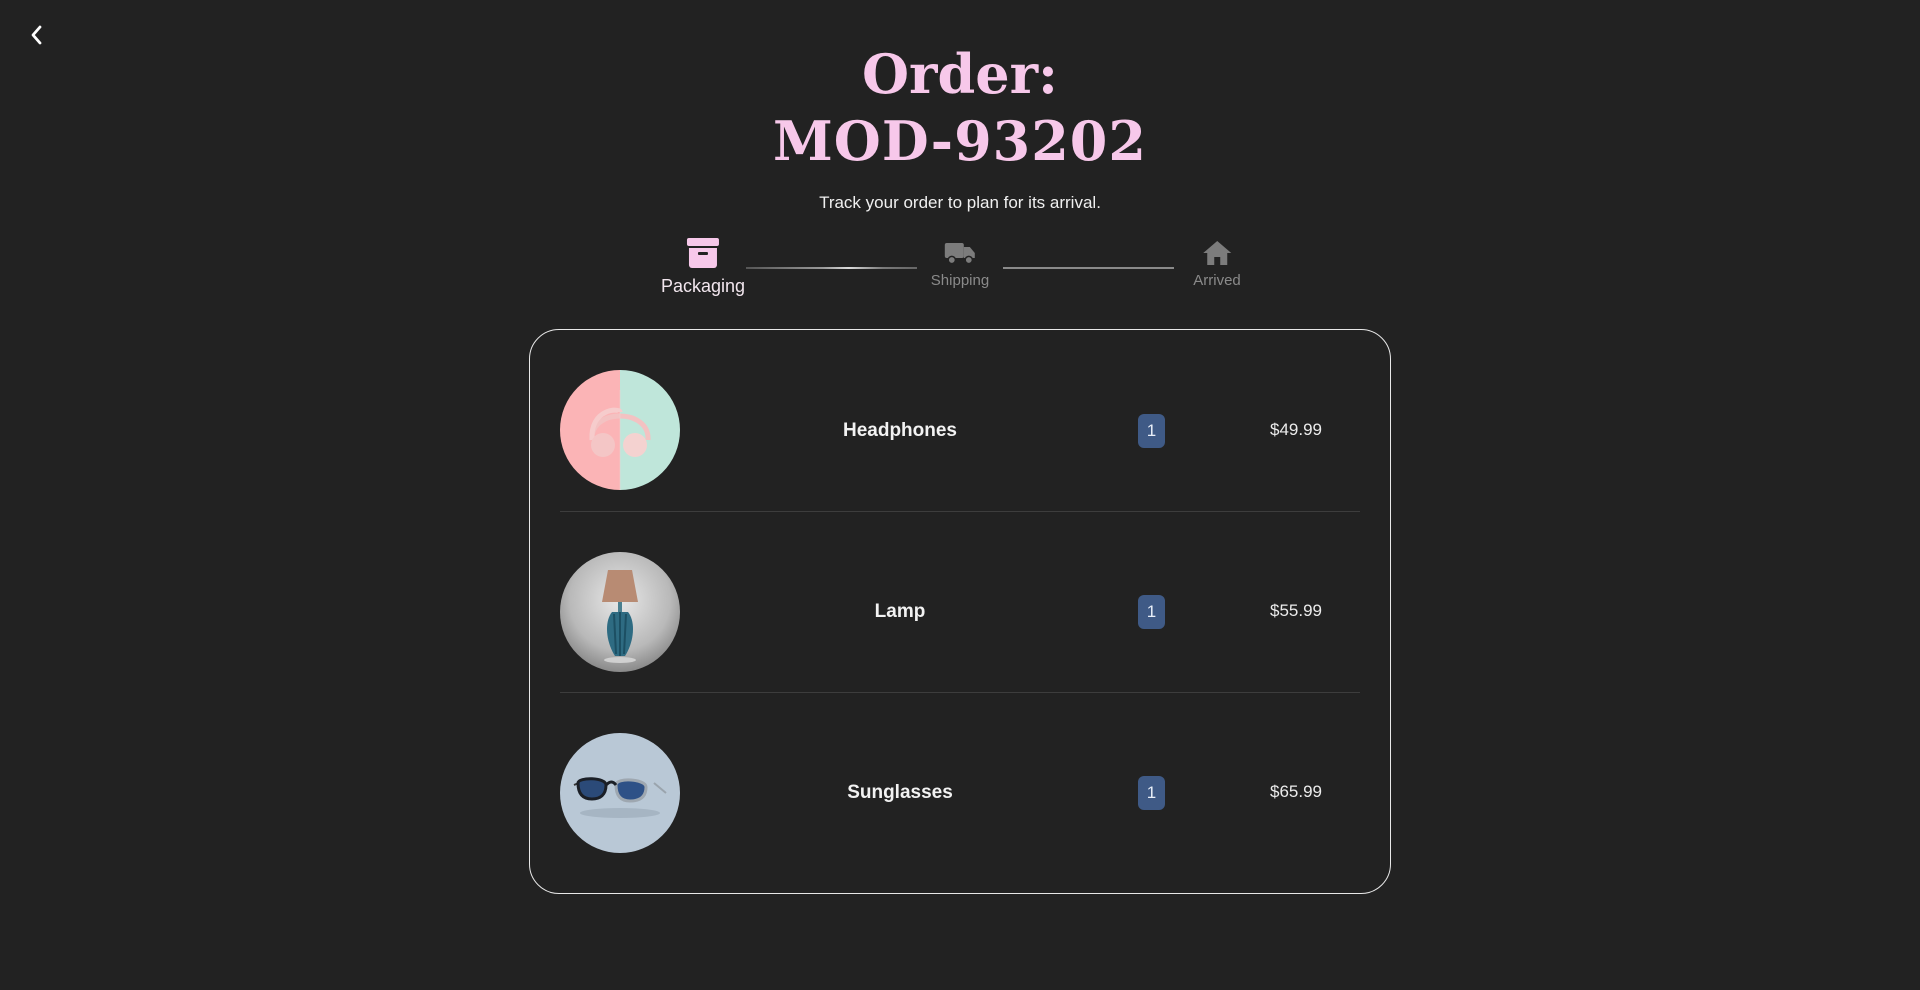  Describe the element at coordinates (960, 782) in the screenshot. I see `order-item-row: Sunglasses 1 $65.99` at that location.